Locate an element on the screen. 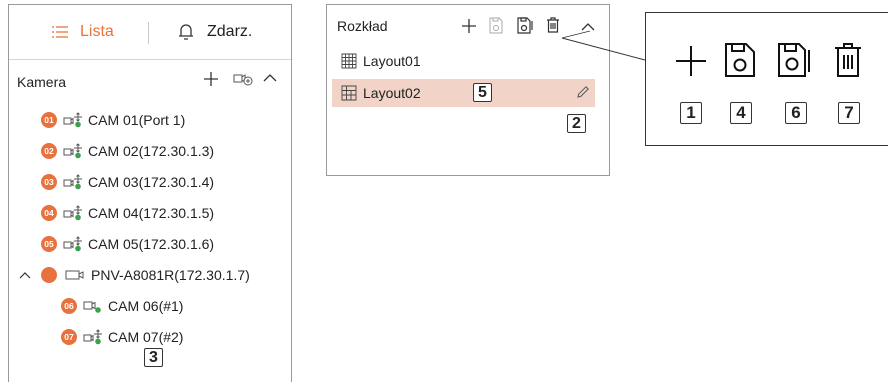 Image resolution: width=888 pixels, height=382 pixels. tab-events-label: Zdarz. is located at coordinates (230, 31).